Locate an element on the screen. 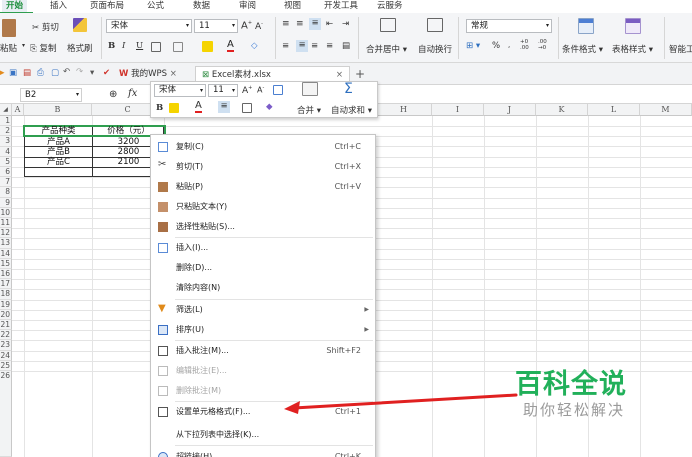  row-header: 8 is located at coordinates (6, 192).